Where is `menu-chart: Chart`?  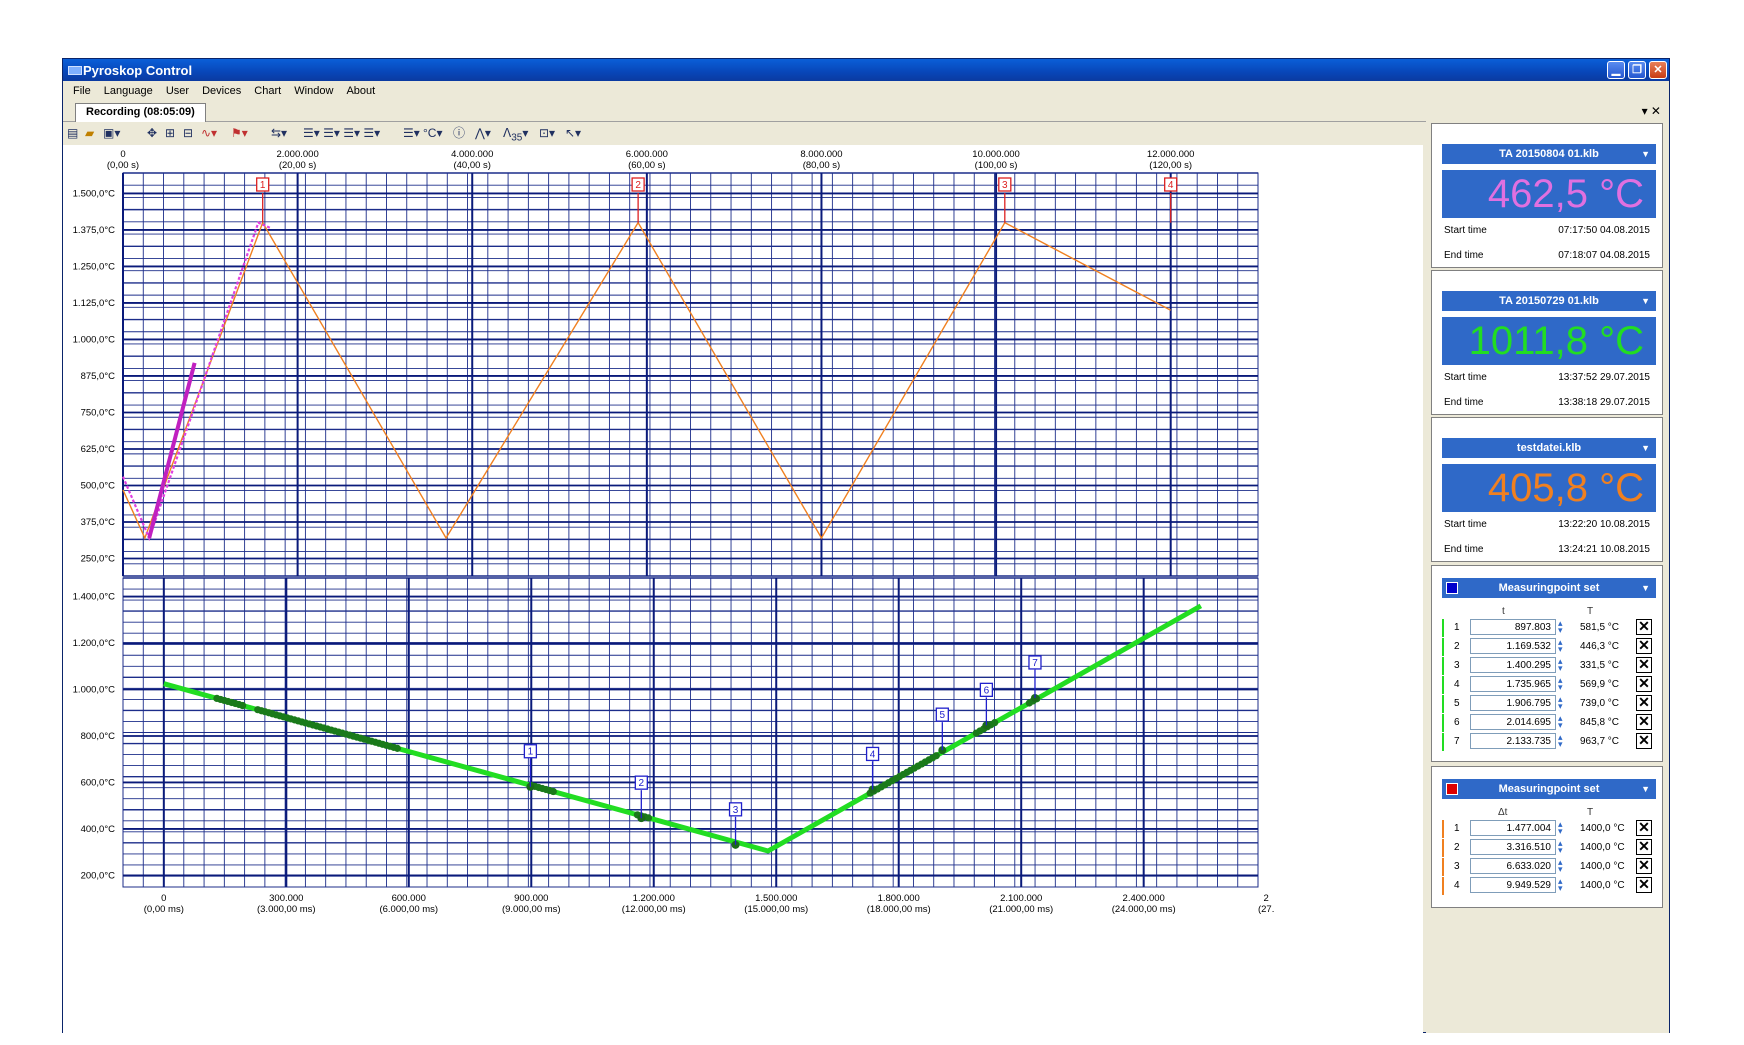 menu-chart: Chart is located at coordinates (267, 91).